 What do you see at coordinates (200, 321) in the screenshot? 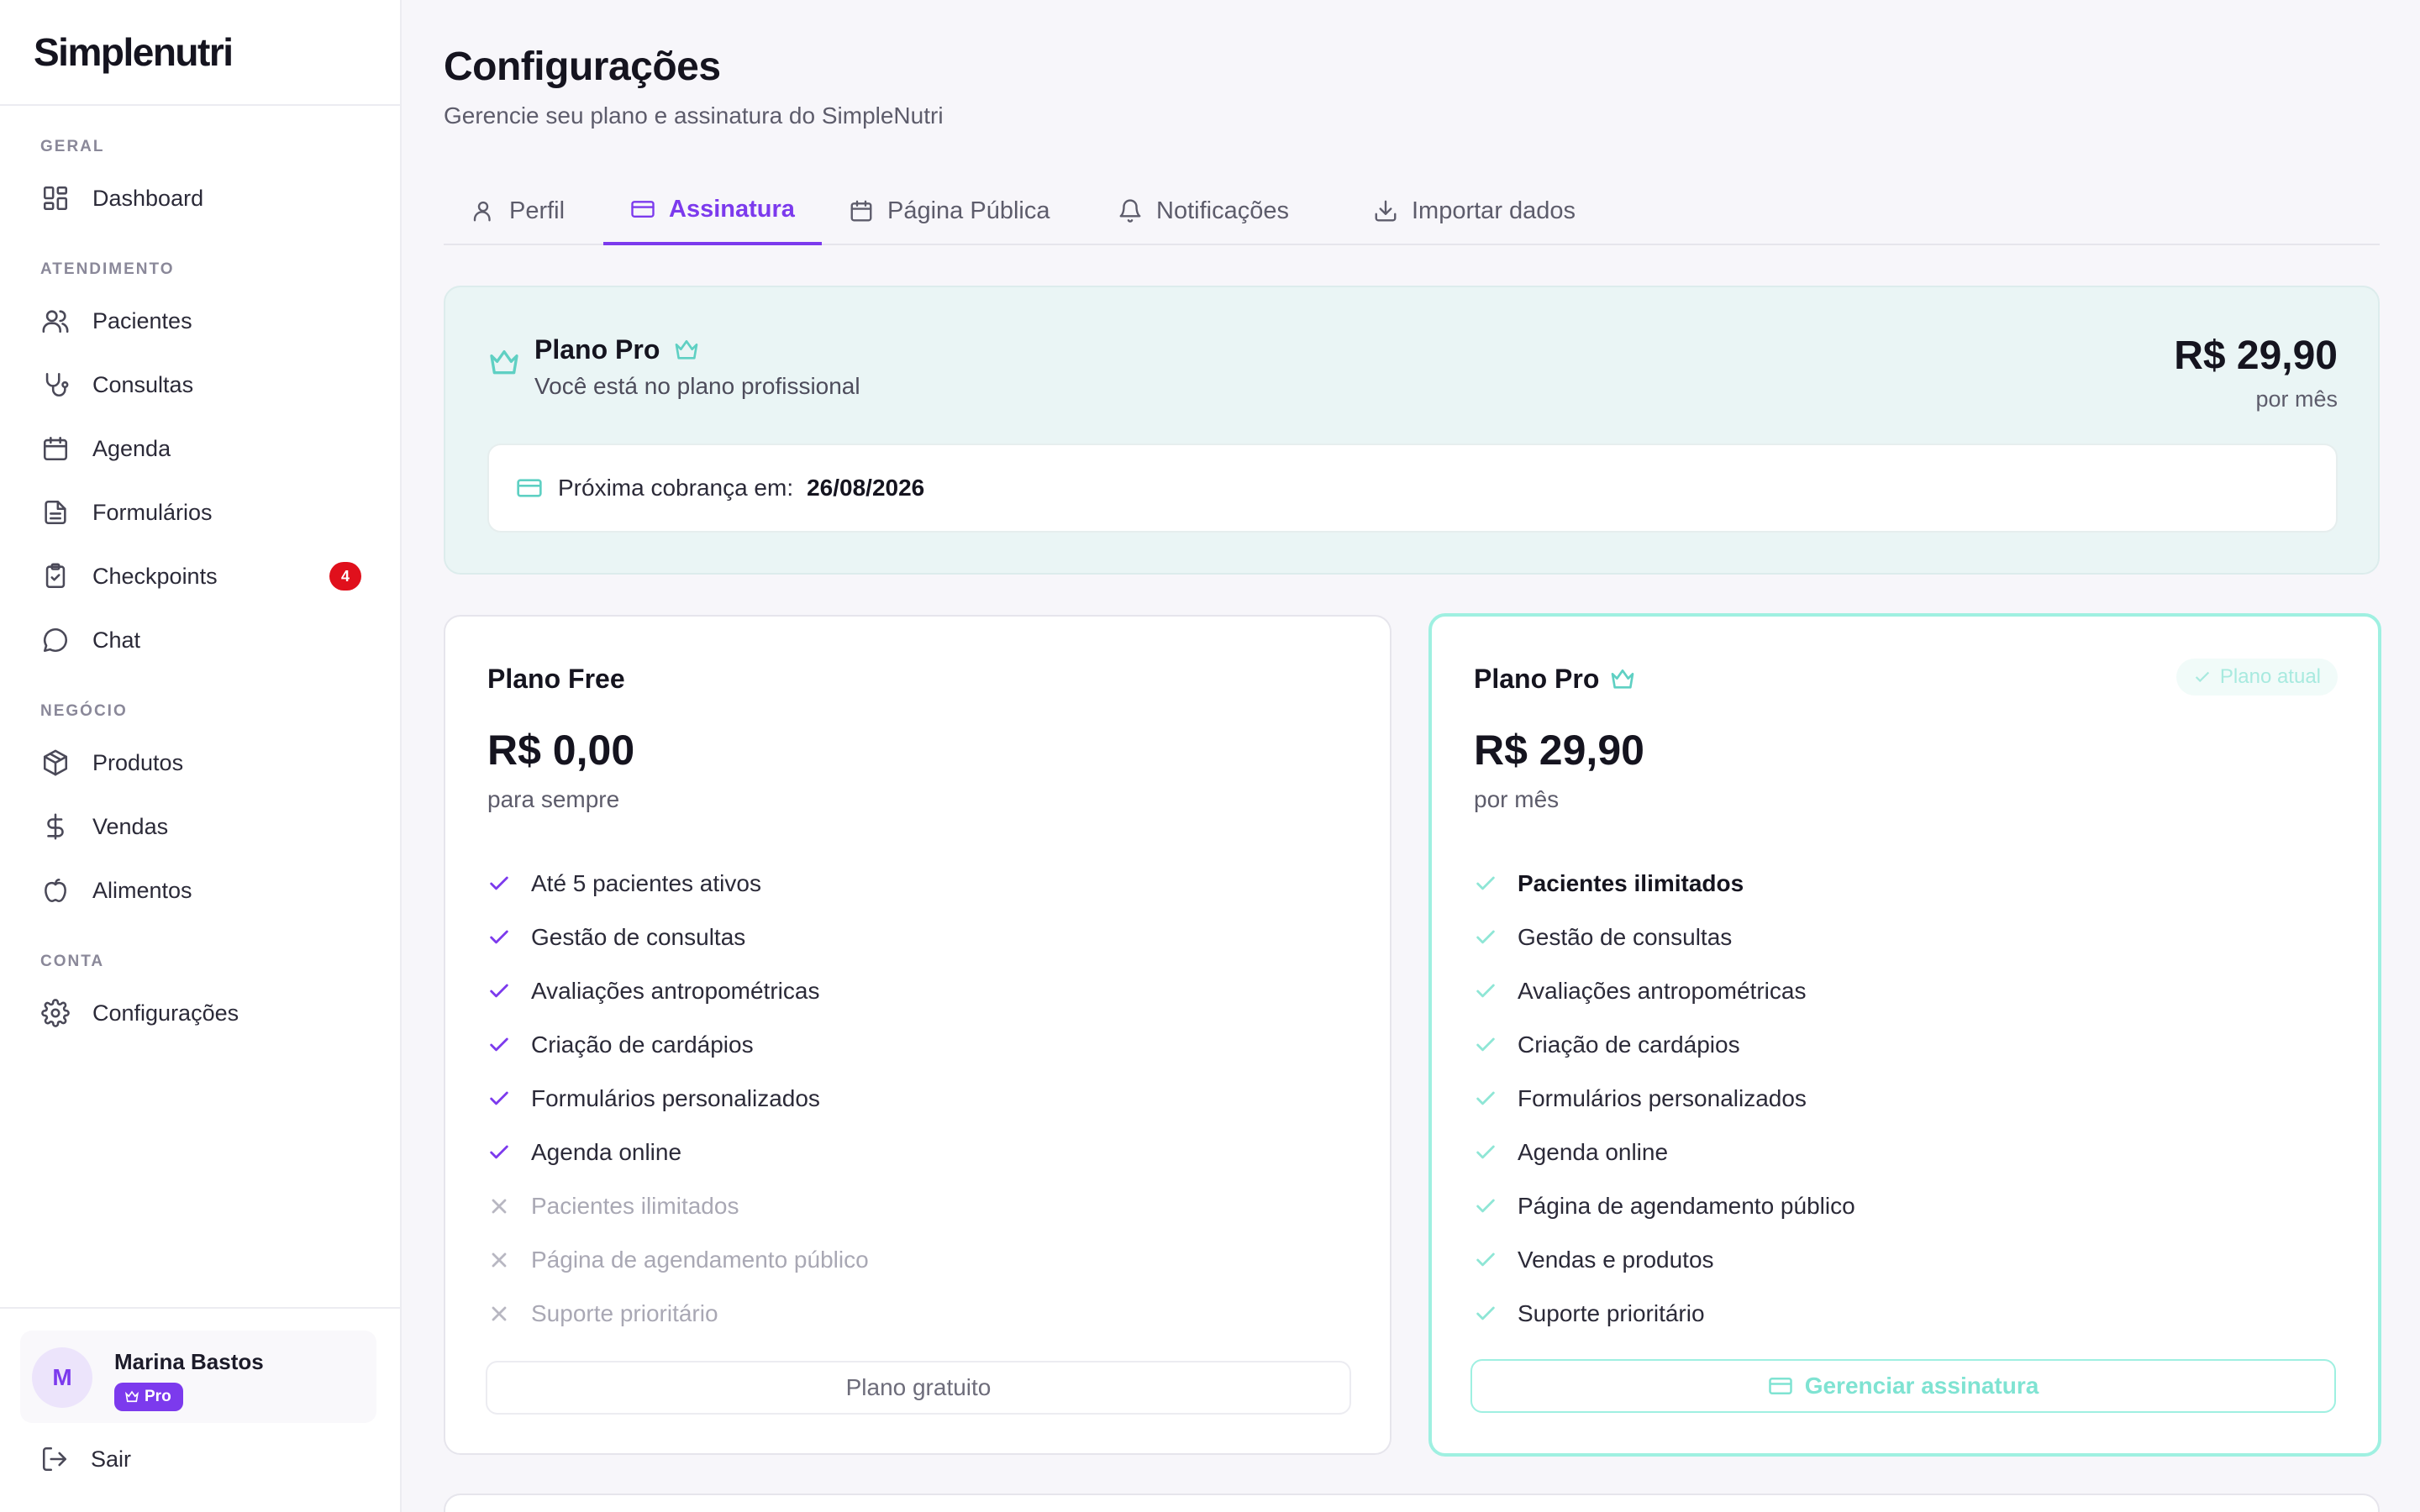
I see `sidebar-item-pacientes: Pacientes` at bounding box center [200, 321].